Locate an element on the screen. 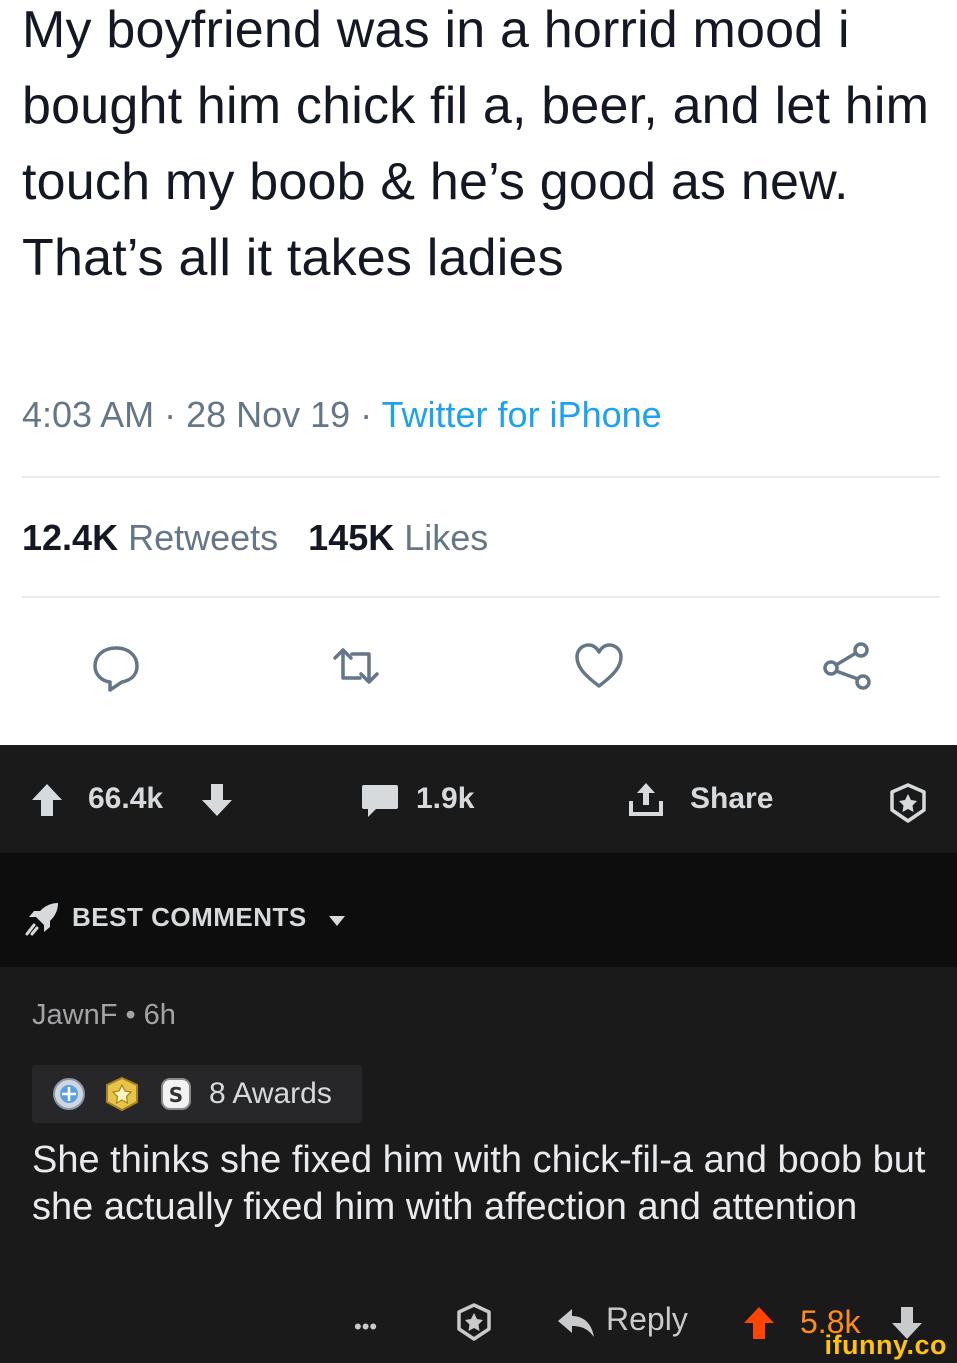 The height and width of the screenshot is (1363, 957). upvote-button is located at coordinates (47, 800).